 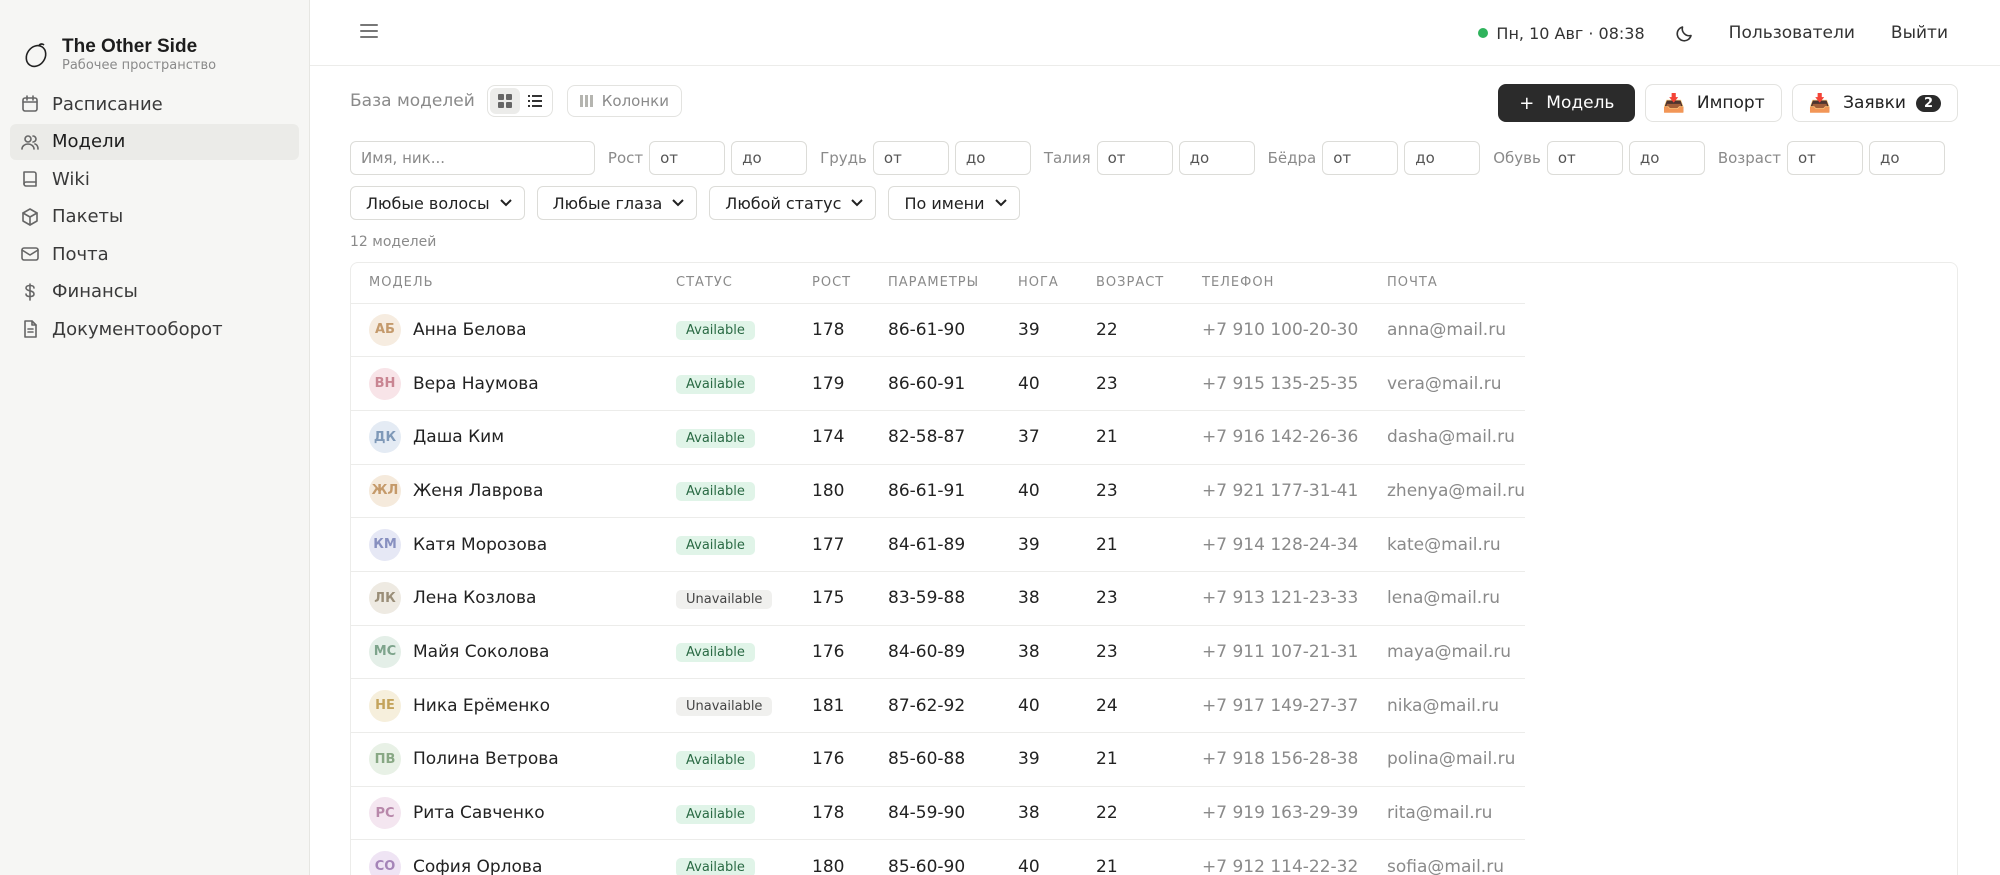 I want to click on topbar: Пн, 10 Авг · 08:38 Пользователи Выйти, so click(x=1155, y=33).